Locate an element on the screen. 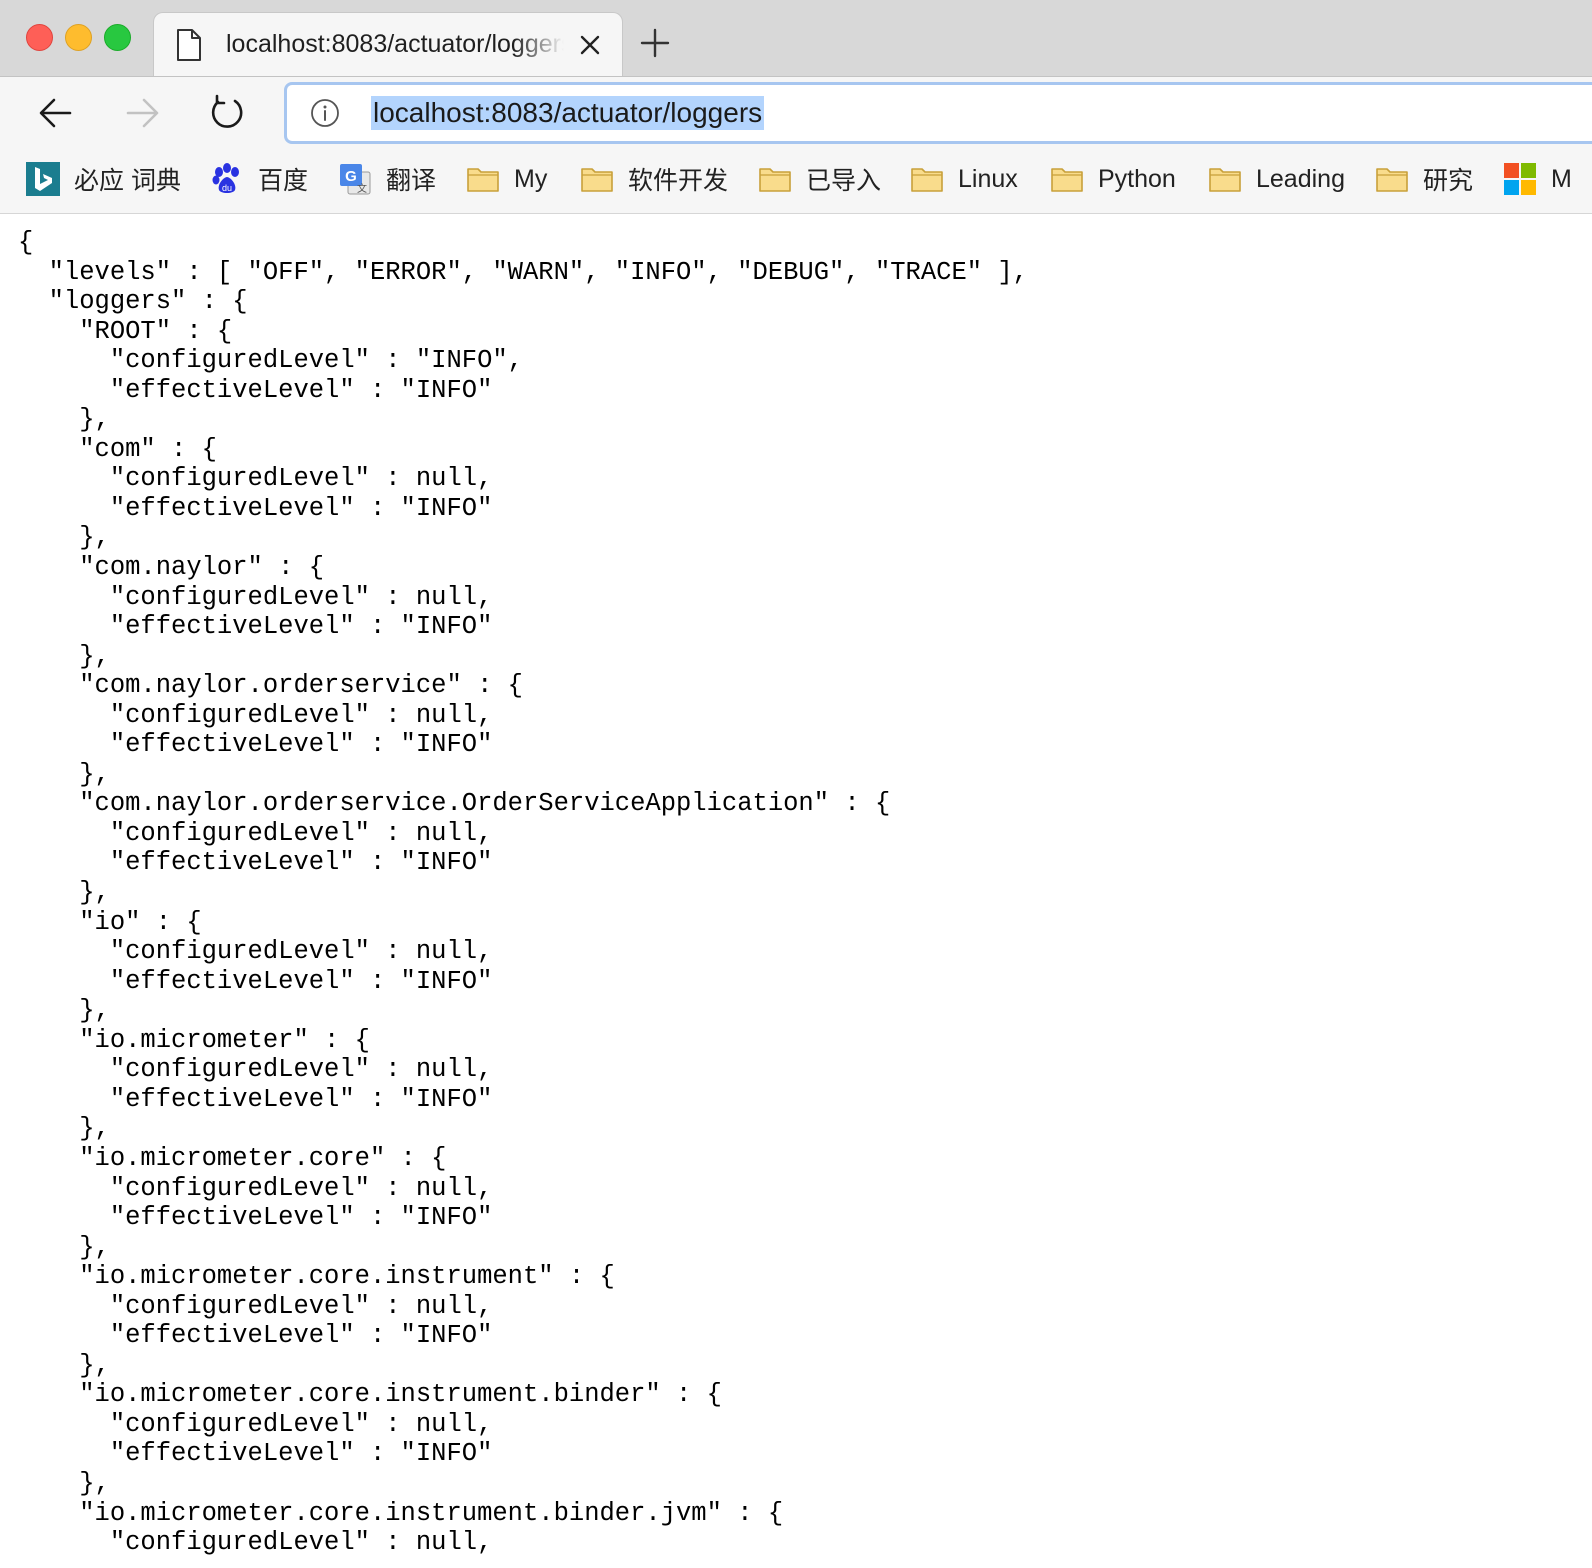 The image size is (1592, 1568). bookmark-label: Leading is located at coordinates (1300, 178).